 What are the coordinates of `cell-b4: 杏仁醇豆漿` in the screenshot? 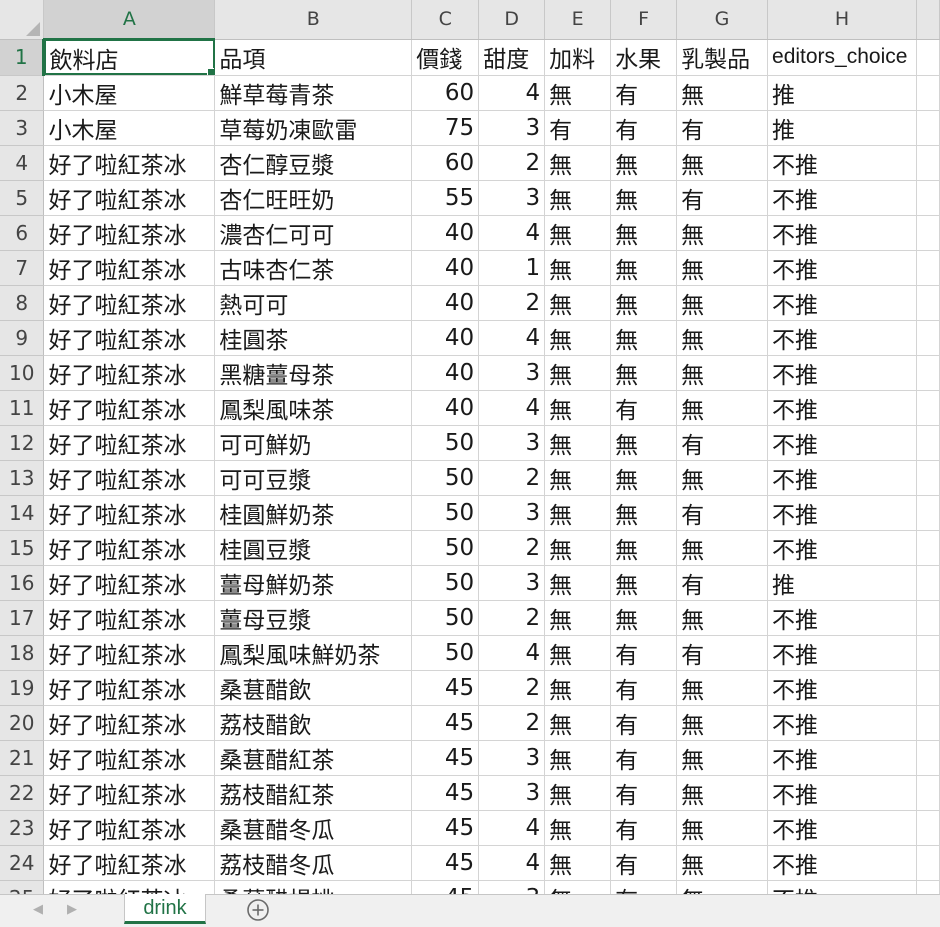 It's located at (313, 163).